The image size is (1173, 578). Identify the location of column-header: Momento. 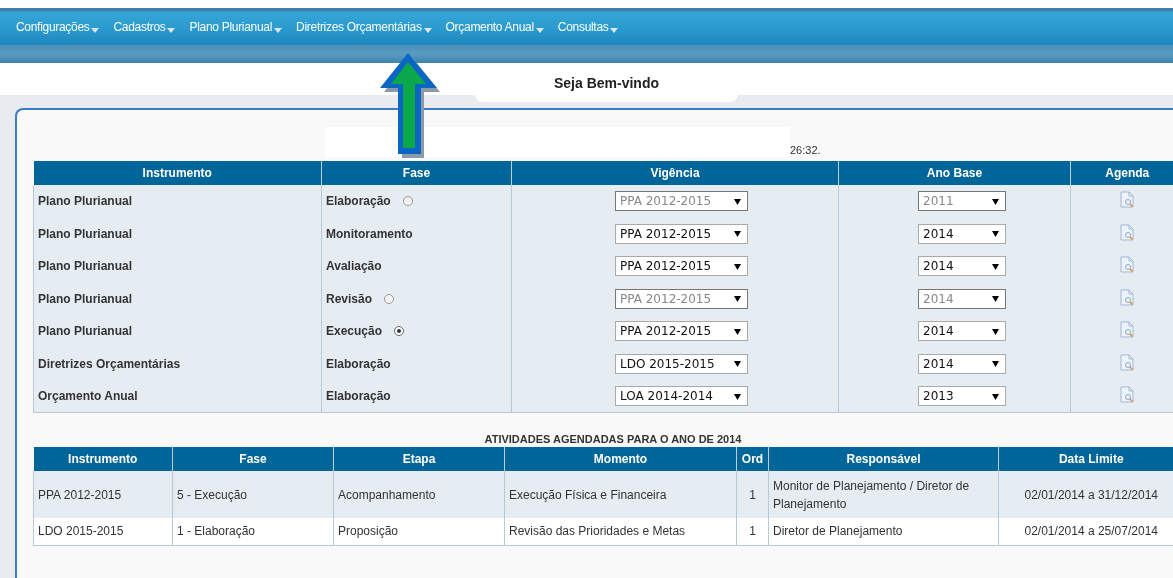
(620, 459).